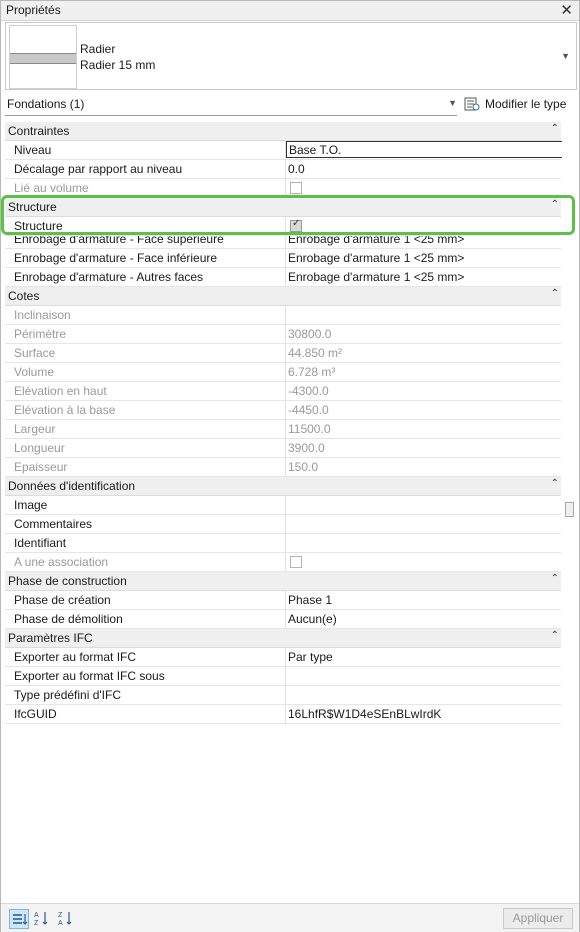 This screenshot has height=932, width=580. What do you see at coordinates (89, 676) in the screenshot?
I see `property-name: Exporter au format IFC sous` at bounding box center [89, 676].